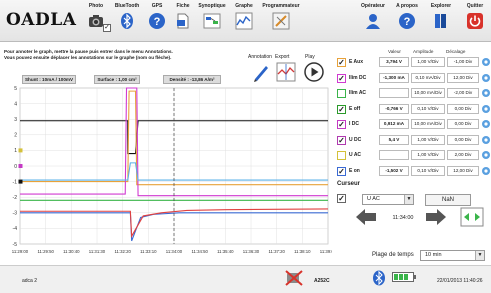 This screenshot has height=293, width=491. What do you see at coordinates (373, 21) in the screenshot?
I see `user-icon` at bounding box center [373, 21].